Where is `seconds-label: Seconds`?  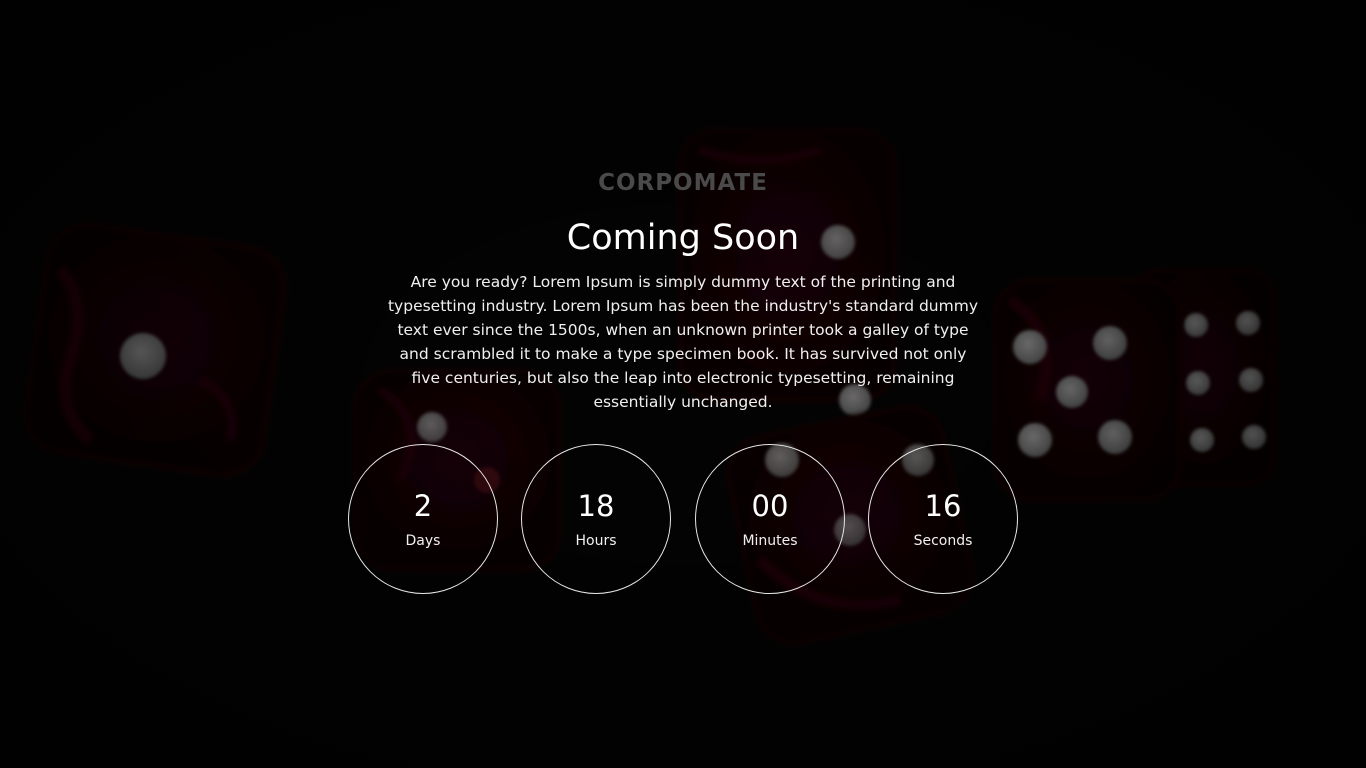 seconds-label: Seconds is located at coordinates (943, 541).